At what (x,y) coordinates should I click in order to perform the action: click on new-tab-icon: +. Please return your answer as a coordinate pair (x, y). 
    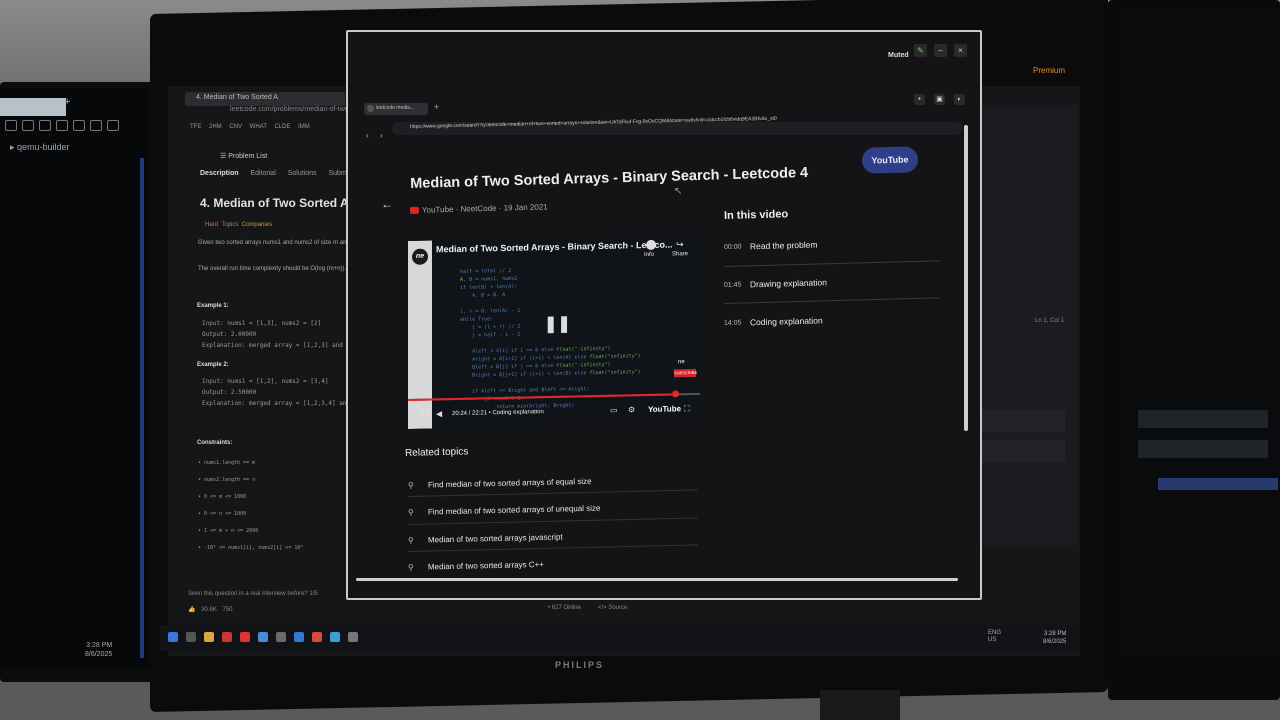
    Looking at the image, I should click on (436, 107).